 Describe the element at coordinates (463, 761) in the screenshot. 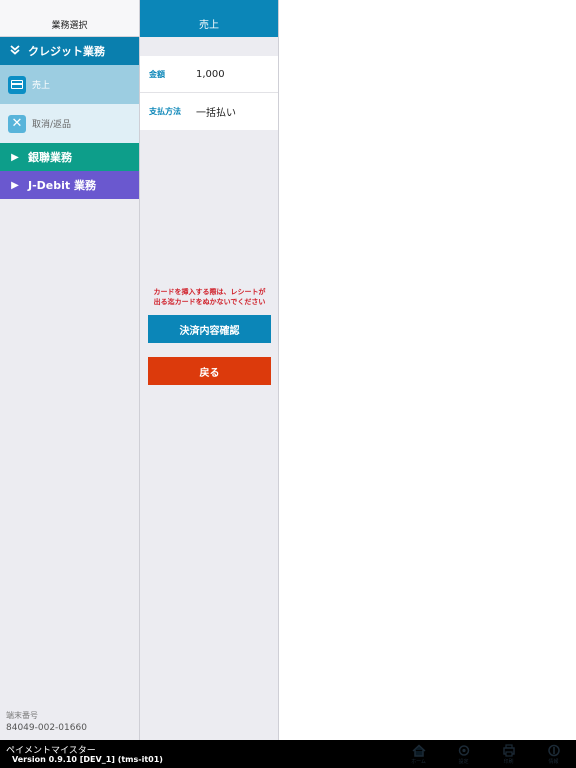

I see `tab-settings-label: 設定` at that location.